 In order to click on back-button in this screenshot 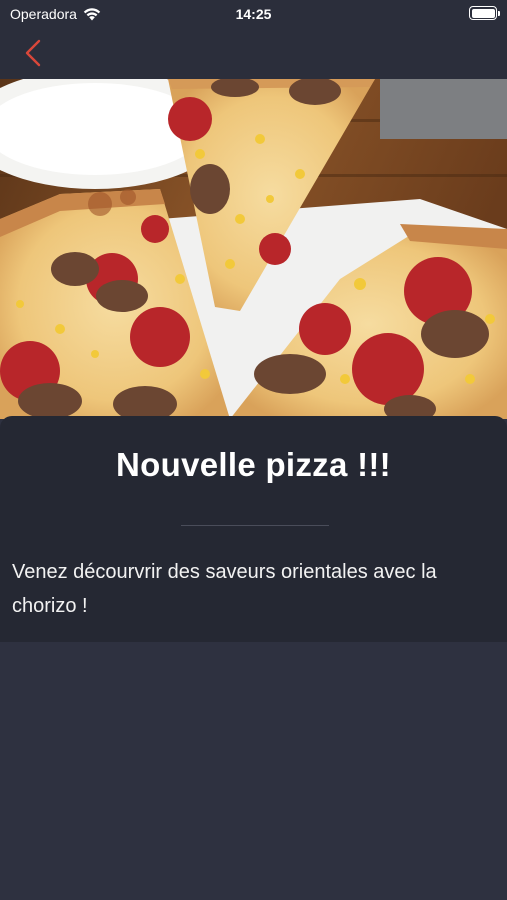, I will do `click(33, 53)`.